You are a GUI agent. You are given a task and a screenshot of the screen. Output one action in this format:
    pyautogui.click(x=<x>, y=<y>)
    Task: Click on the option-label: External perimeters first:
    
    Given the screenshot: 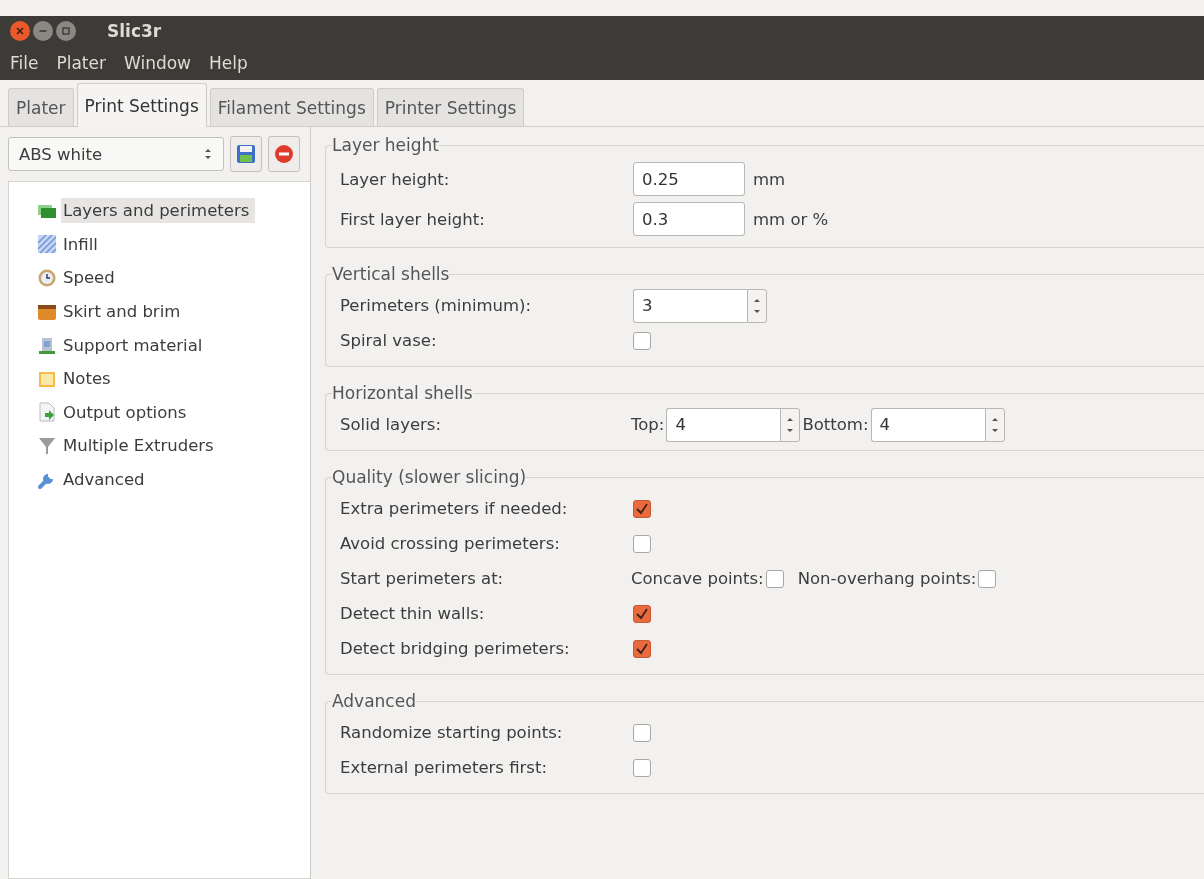 What is the action you would take?
    pyautogui.click(x=444, y=767)
    